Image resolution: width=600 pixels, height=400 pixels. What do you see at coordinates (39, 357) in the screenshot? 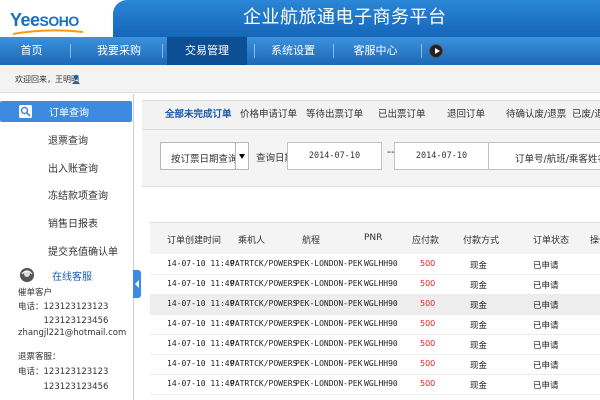
I see `contact-line: 退票客服：` at bounding box center [39, 357].